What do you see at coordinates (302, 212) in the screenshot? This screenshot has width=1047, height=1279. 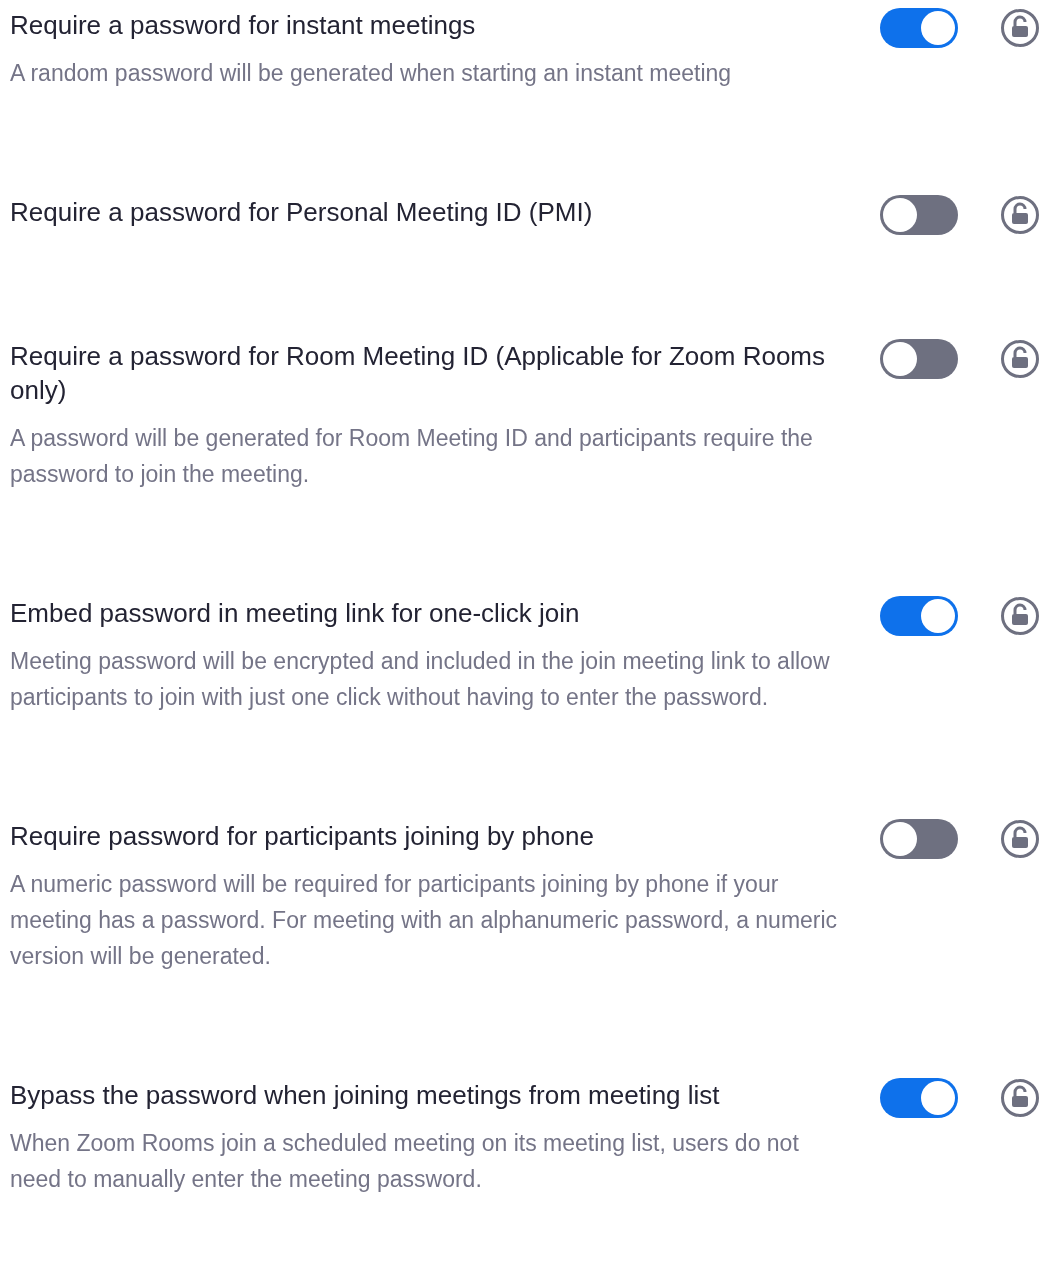 I see `setting-title: Require a password for Personal Meeting ID (PMI)` at bounding box center [302, 212].